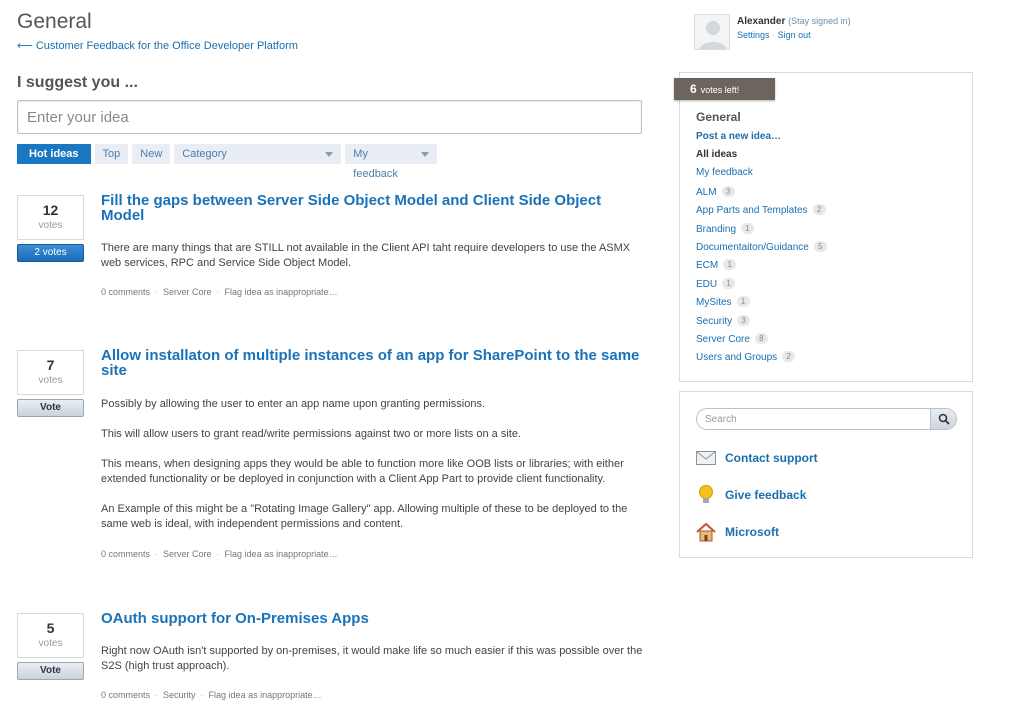  Describe the element at coordinates (713, 35) in the screenshot. I see `default-avatar-icon` at that location.